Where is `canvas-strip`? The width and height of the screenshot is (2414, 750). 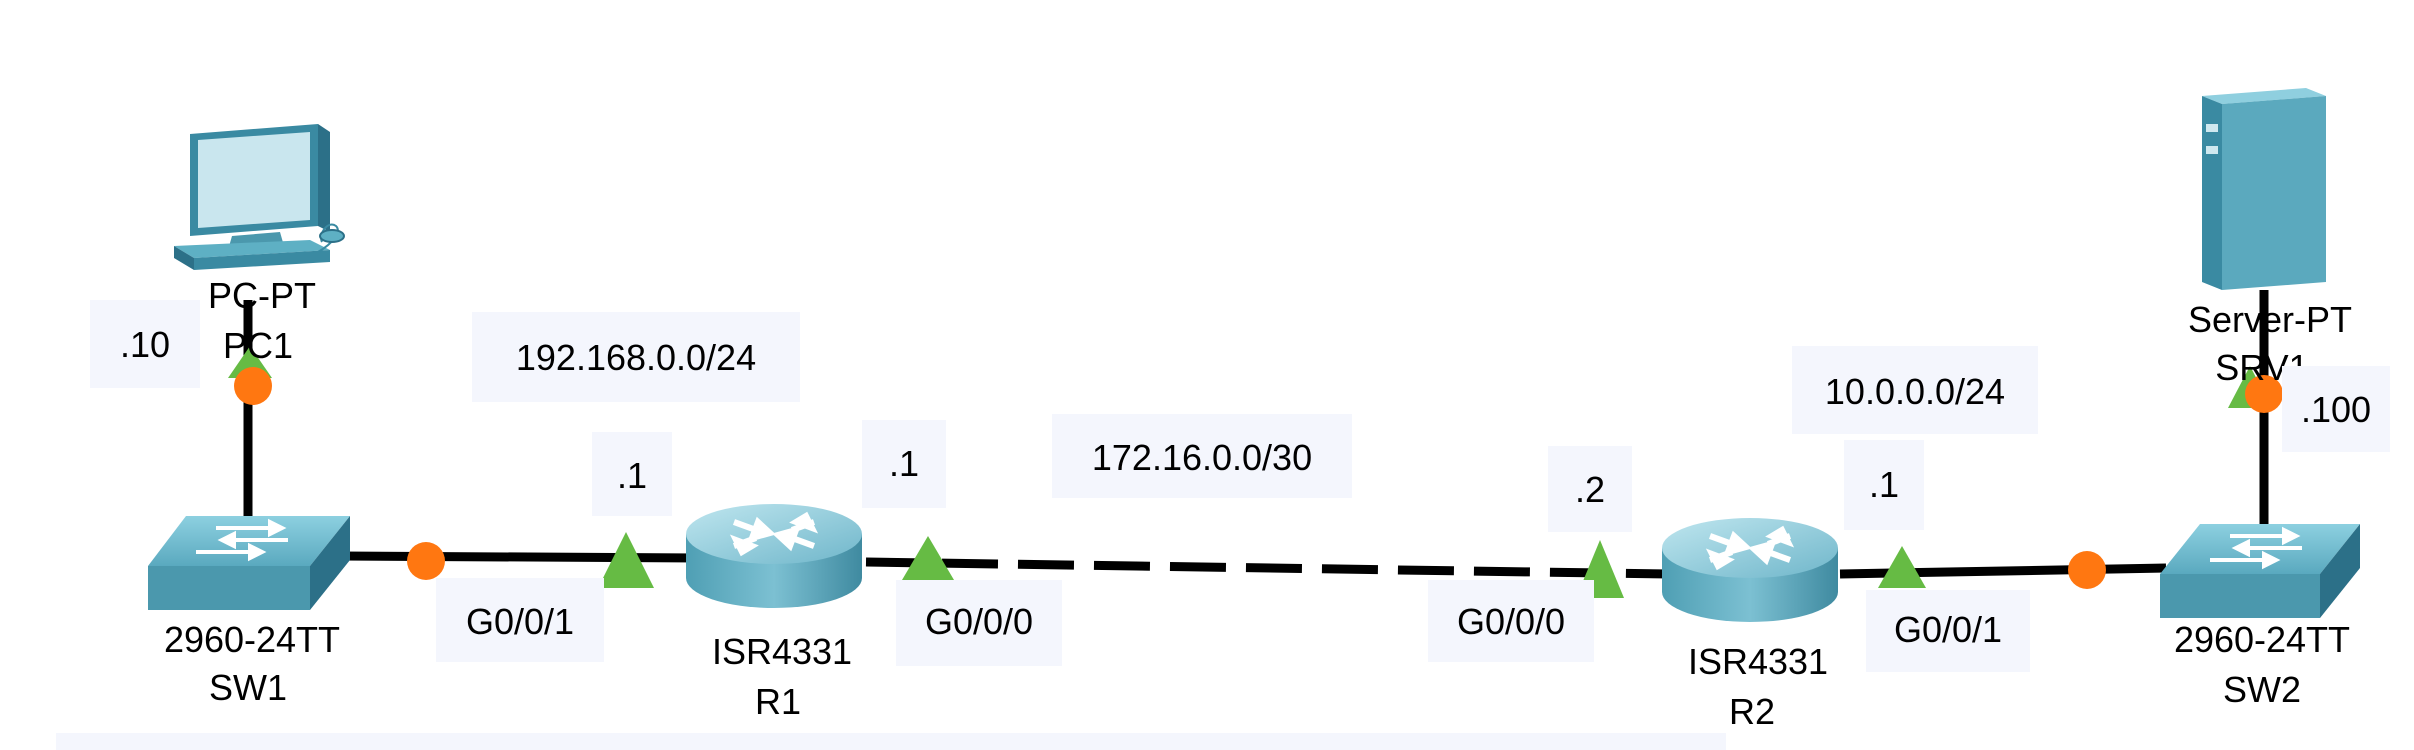
canvas-strip is located at coordinates (891, 741).